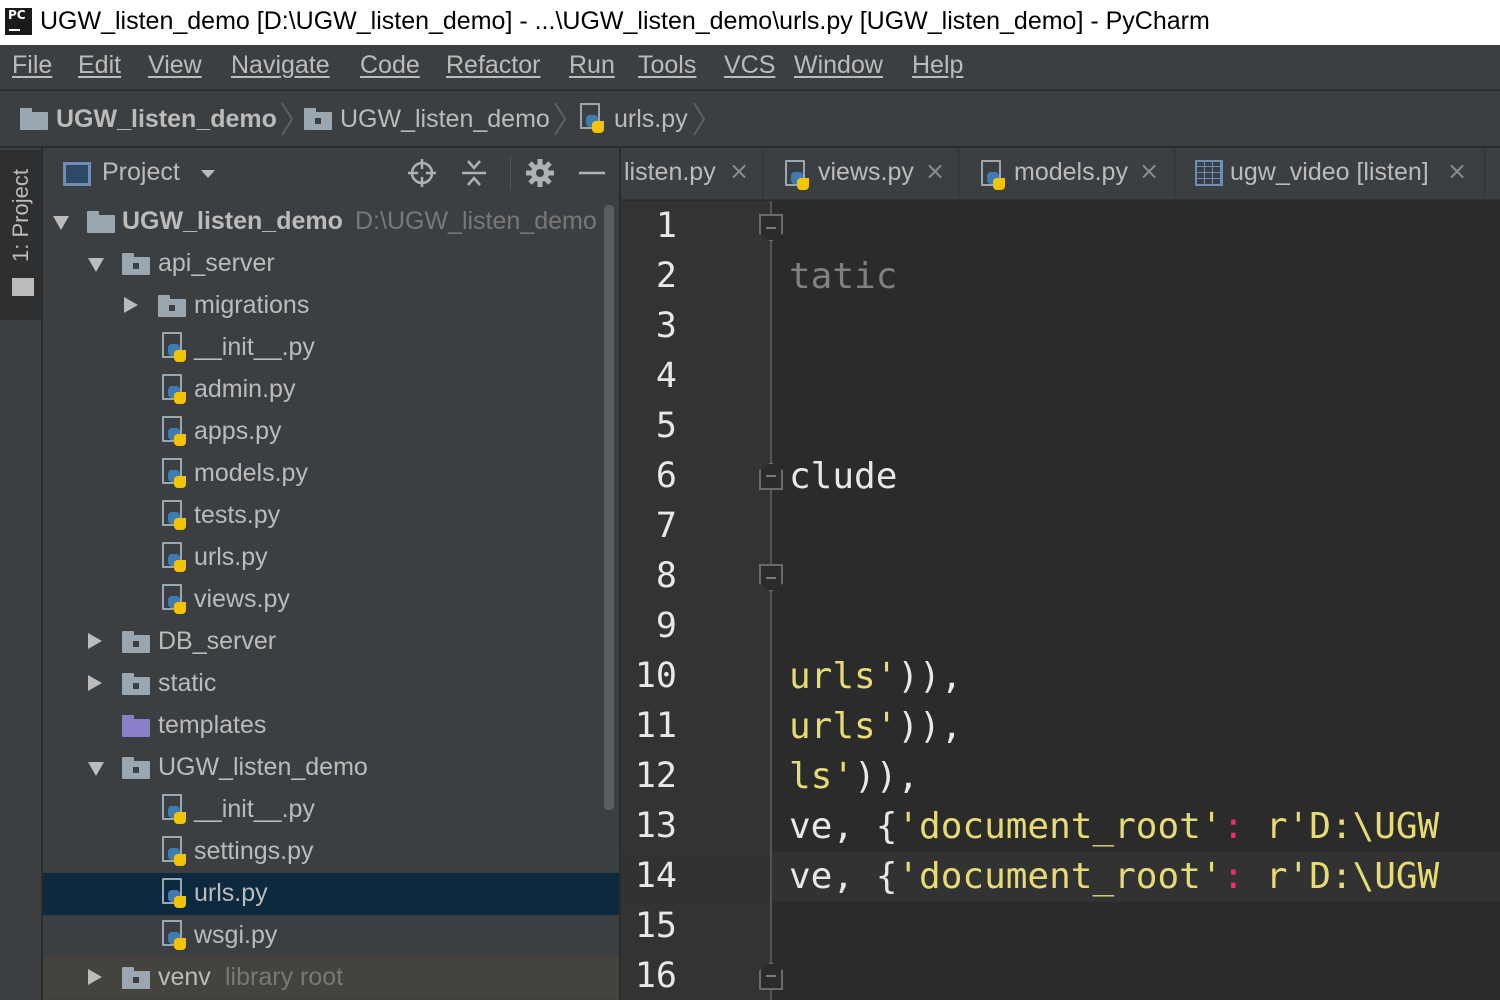 The height and width of the screenshot is (1000, 1500). What do you see at coordinates (474, 173) in the screenshot?
I see `collapse-all-icon` at bounding box center [474, 173].